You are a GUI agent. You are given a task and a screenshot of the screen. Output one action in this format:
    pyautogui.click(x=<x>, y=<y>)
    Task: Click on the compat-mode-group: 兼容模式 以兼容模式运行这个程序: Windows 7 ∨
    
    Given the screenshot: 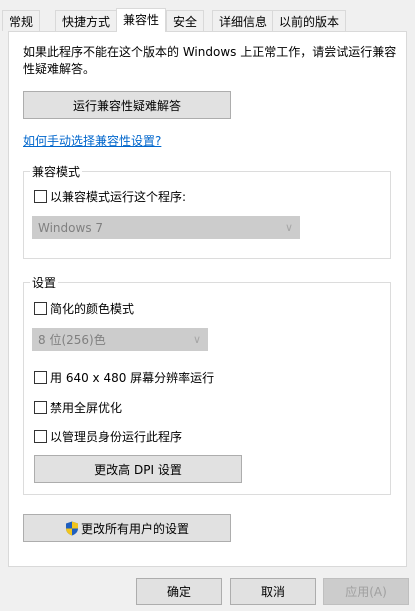 What is the action you would take?
    pyautogui.click(x=207, y=211)
    